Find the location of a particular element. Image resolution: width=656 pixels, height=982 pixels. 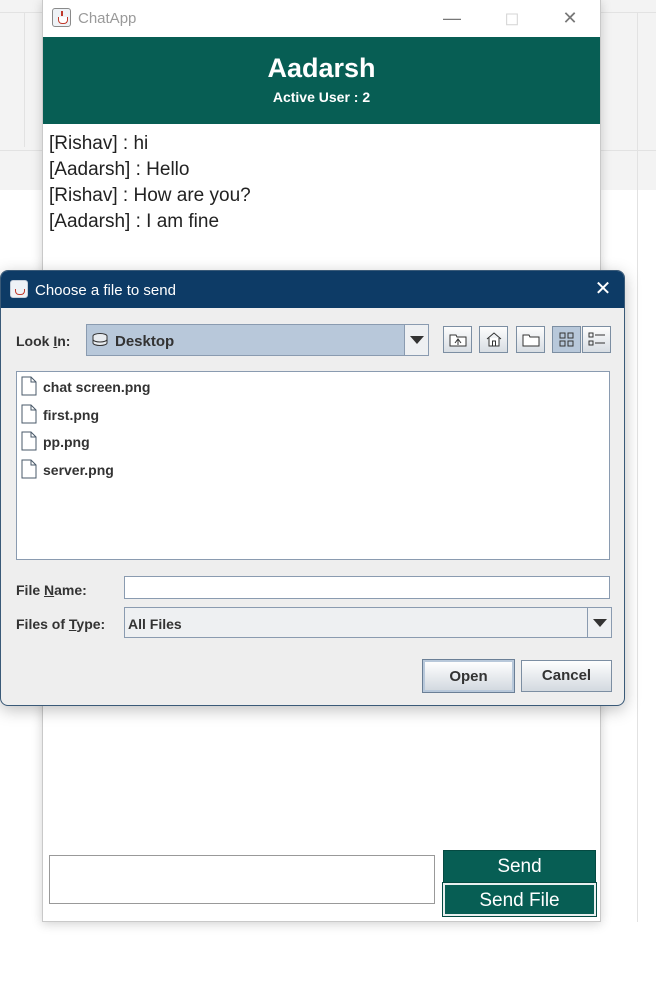

message: [Aadarsh] : I am fine is located at coordinates (134, 221).